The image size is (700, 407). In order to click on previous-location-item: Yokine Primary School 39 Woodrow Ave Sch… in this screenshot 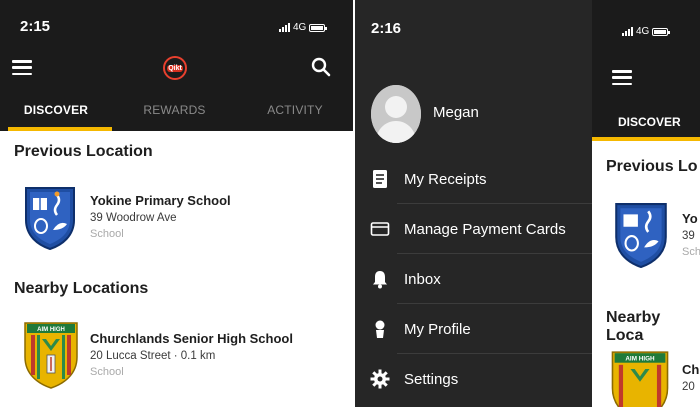, I will do `click(160, 216)`.